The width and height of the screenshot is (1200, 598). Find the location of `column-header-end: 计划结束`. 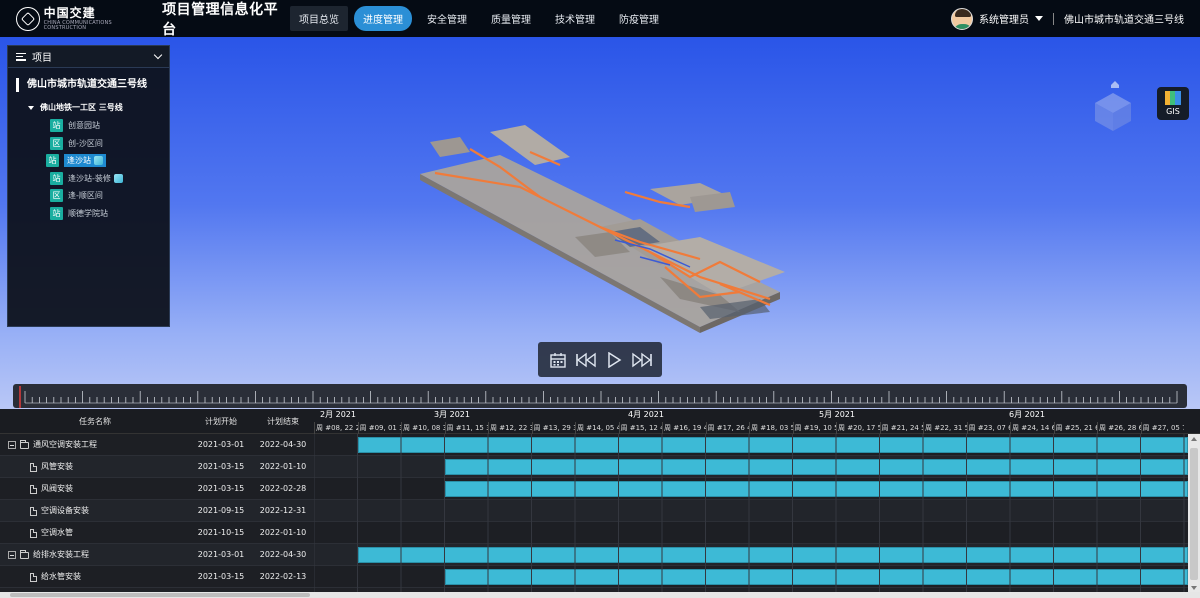

column-header-end: 计划结束 is located at coordinates (283, 421).